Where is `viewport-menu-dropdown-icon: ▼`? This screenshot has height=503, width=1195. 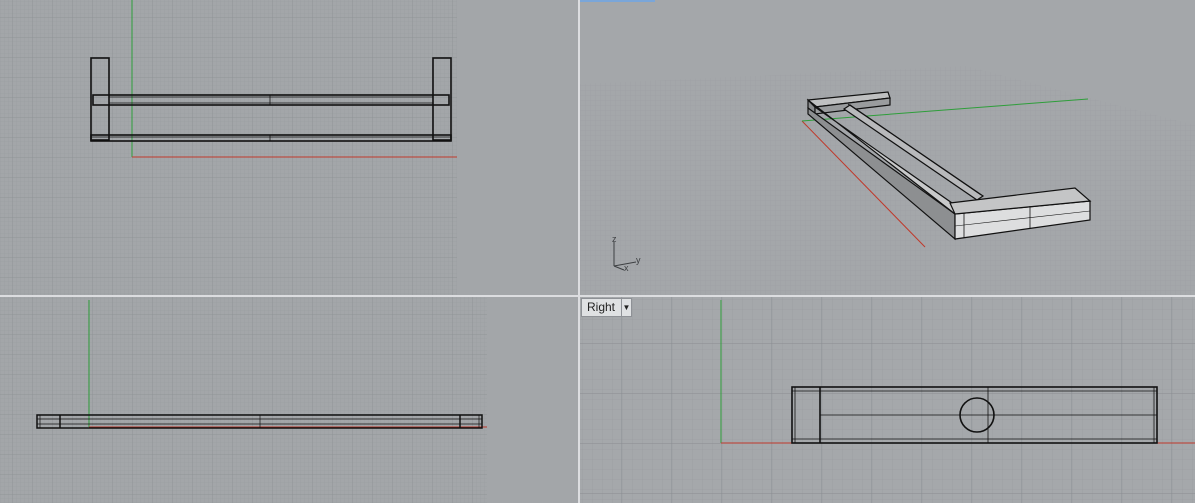 viewport-menu-dropdown-icon: ▼ is located at coordinates (626, 307).